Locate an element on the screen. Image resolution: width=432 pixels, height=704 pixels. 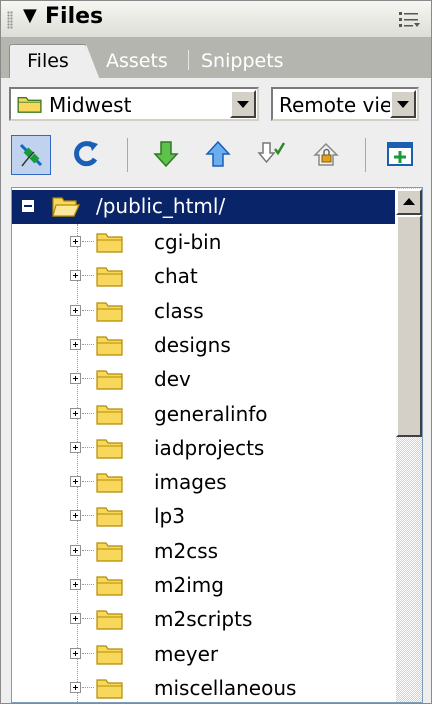
refresh-button is located at coordinates (87, 155).